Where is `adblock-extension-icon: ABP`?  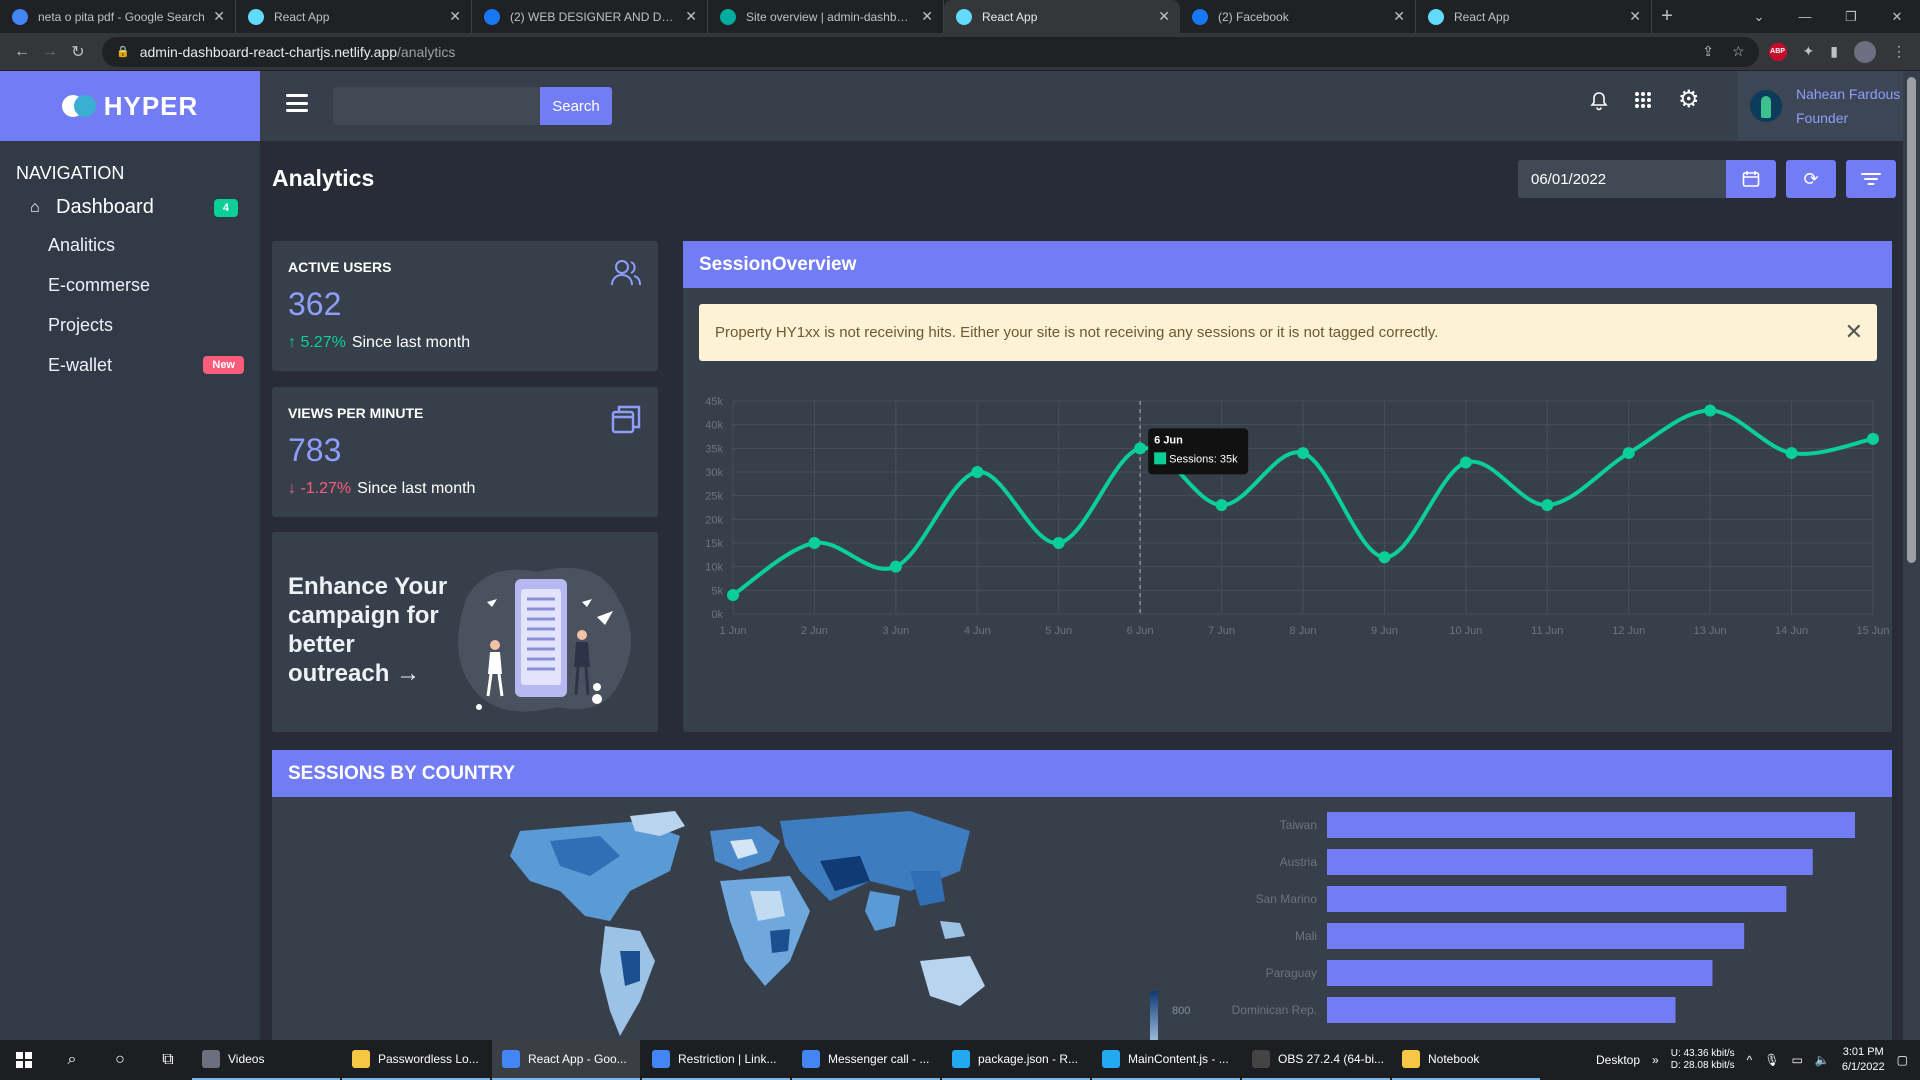 adblock-extension-icon: ABP is located at coordinates (1777, 51).